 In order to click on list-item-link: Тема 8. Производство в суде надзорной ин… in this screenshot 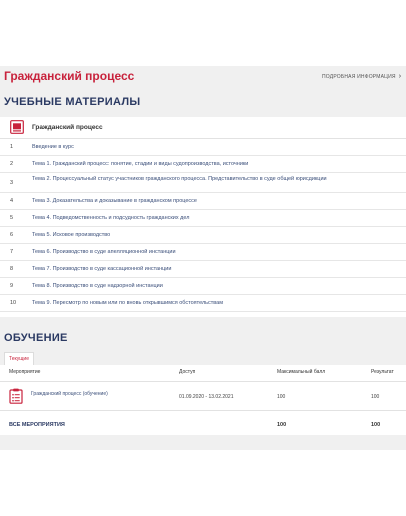, I will do `click(202, 286)`.